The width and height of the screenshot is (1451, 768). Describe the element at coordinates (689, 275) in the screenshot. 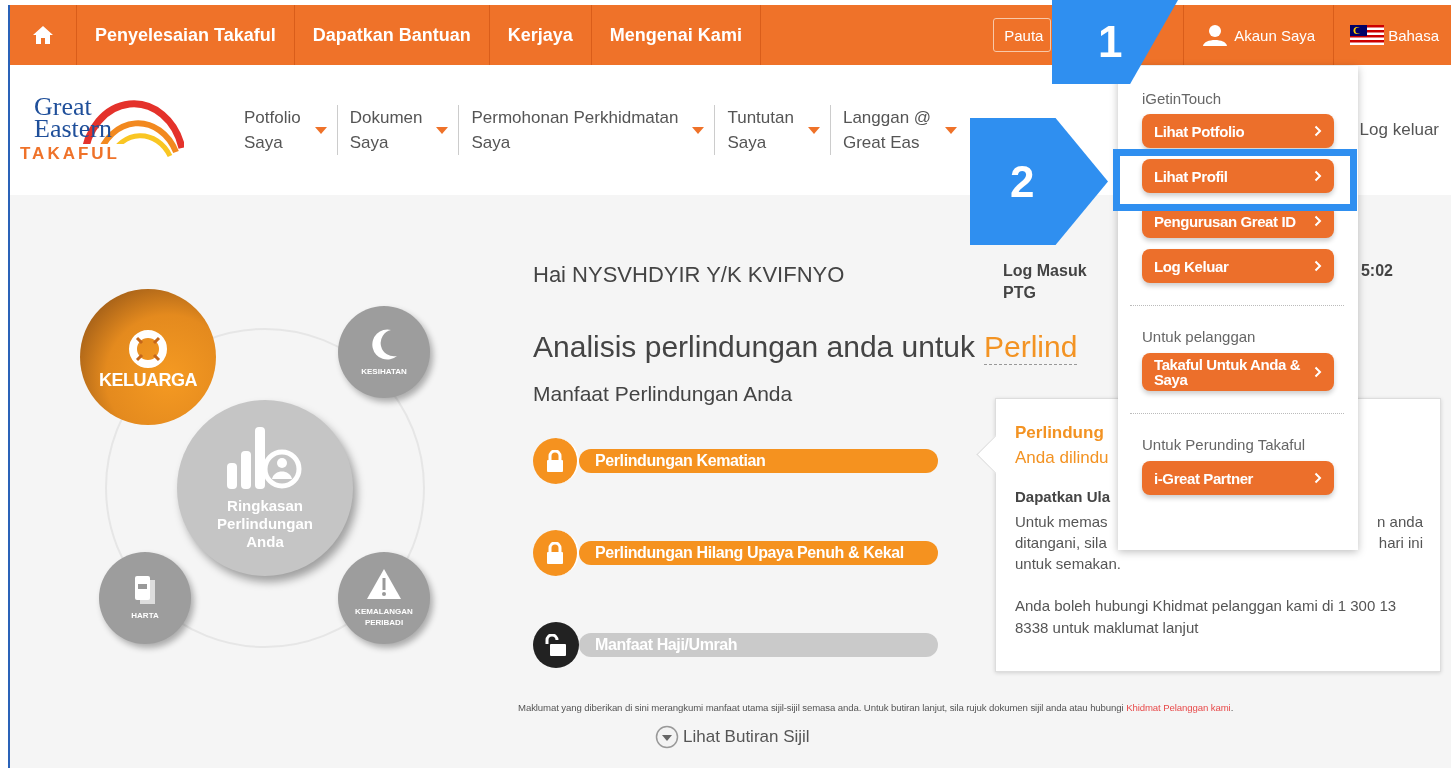

I see `greeting: Hai NYSVHDYIR Y/K KVIFNYO` at that location.